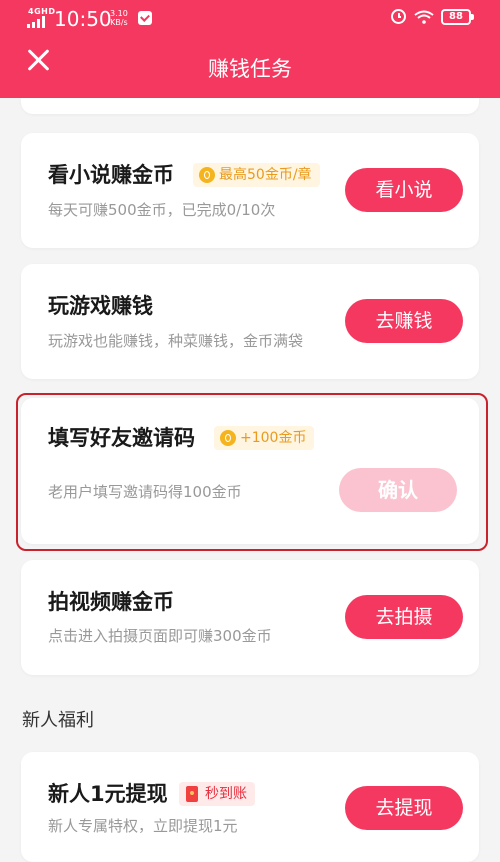  What do you see at coordinates (162, 210) in the screenshot?
I see `task-desc: 每天可赚500金币，已完成0/10次` at bounding box center [162, 210].